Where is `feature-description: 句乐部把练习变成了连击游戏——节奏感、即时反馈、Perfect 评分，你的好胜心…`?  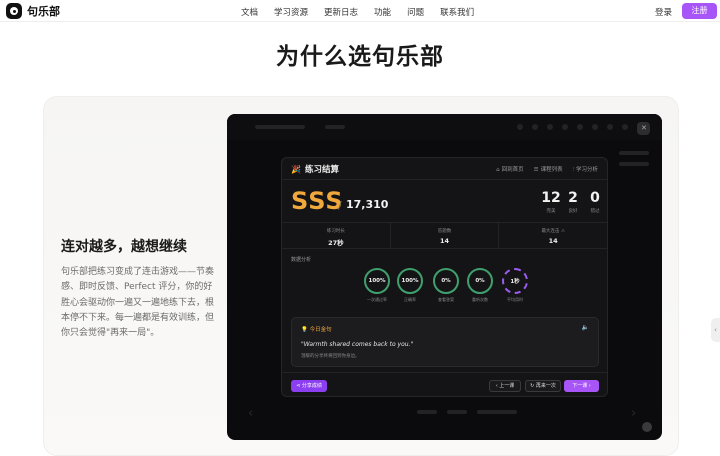
feature-description: 句乐部把练习变成了连击游戏——节奏感、即时反馈、Perfect 评分，你的好胜心… is located at coordinates (138, 303).